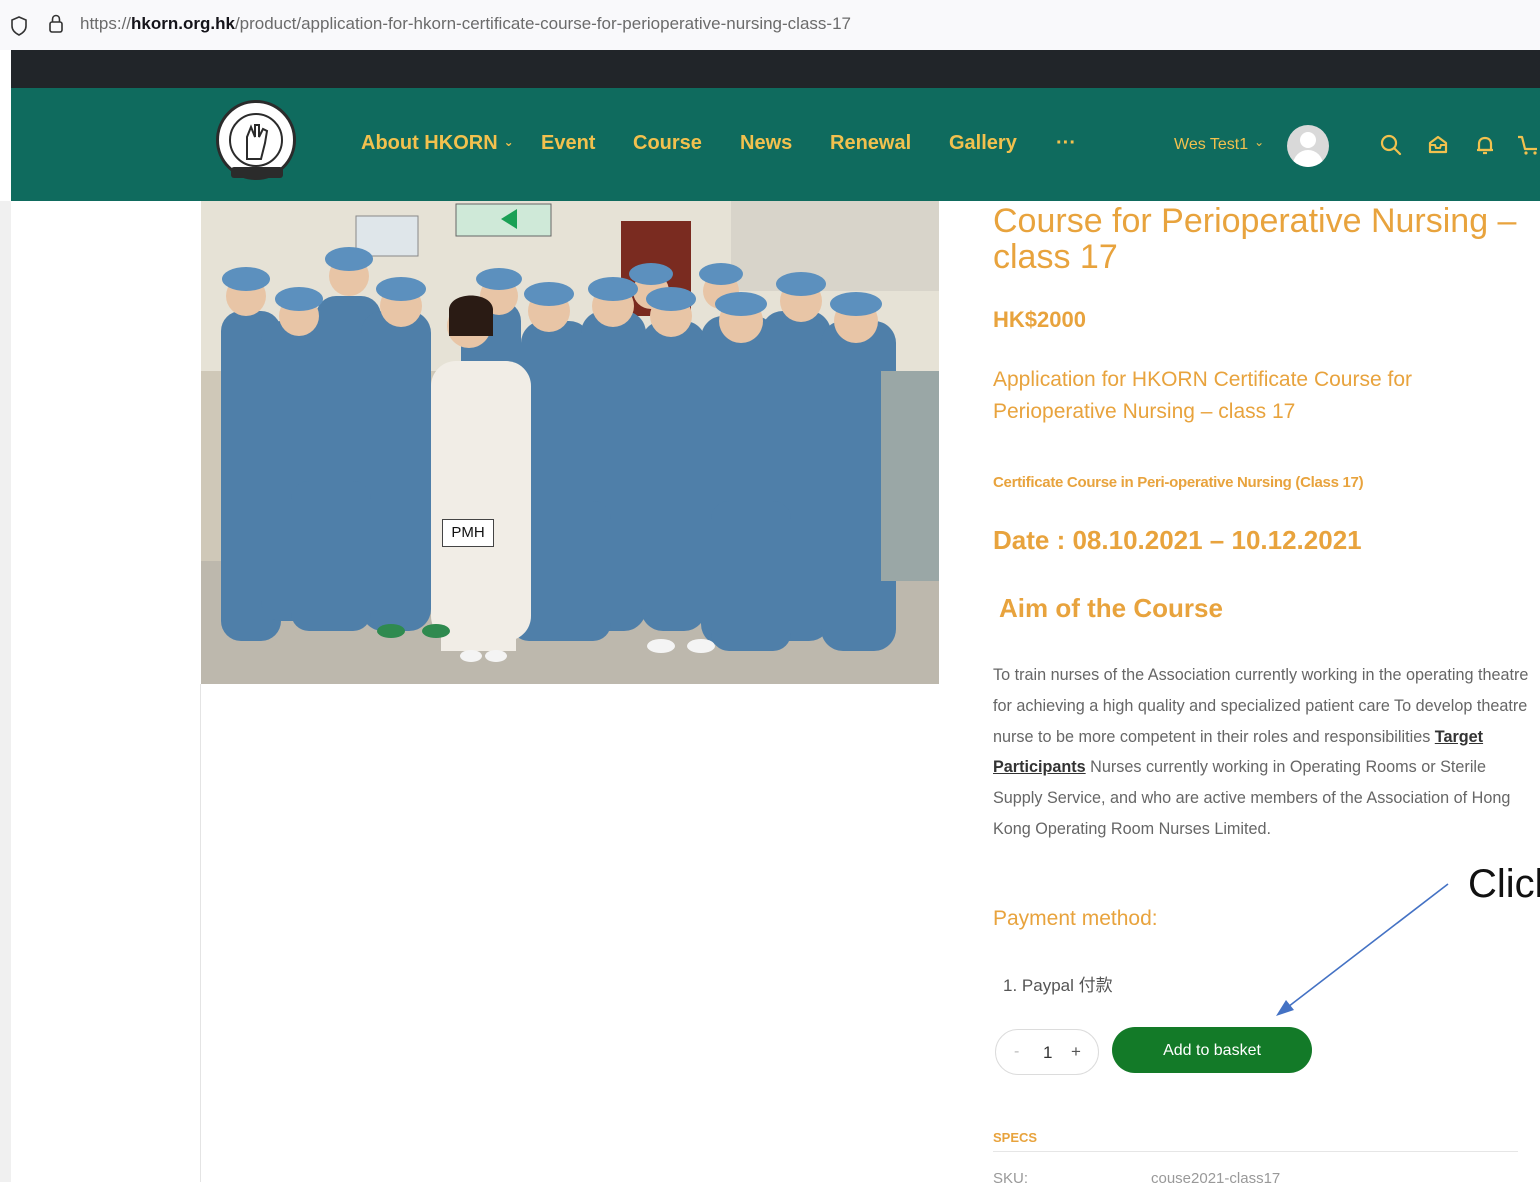 Image resolution: width=1540 pixels, height=1187 pixels. I want to click on shield-icon, so click(19, 26).